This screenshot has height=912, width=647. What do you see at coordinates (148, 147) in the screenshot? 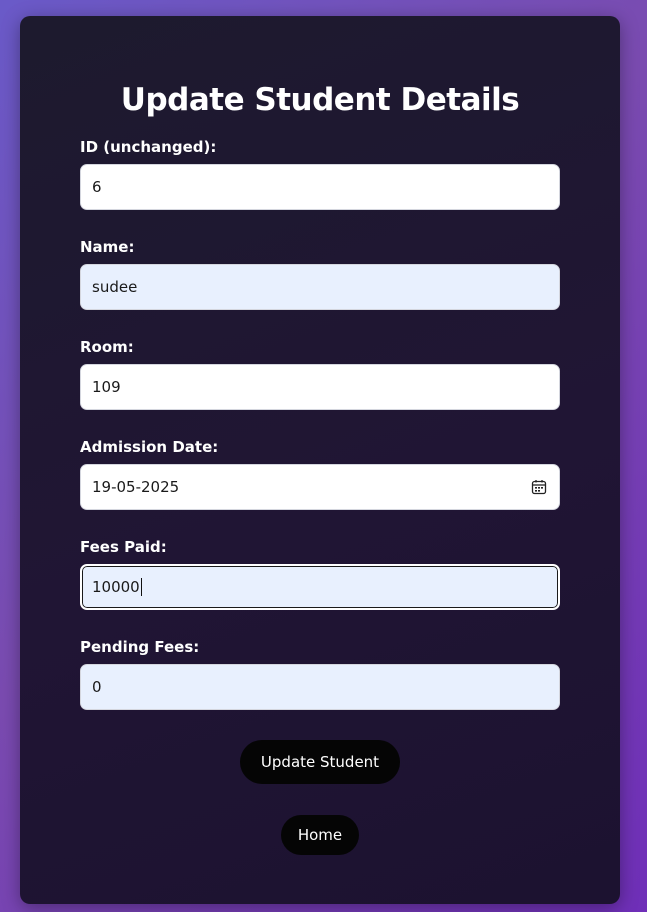
I see `id-label: ID (unchanged):` at bounding box center [148, 147].